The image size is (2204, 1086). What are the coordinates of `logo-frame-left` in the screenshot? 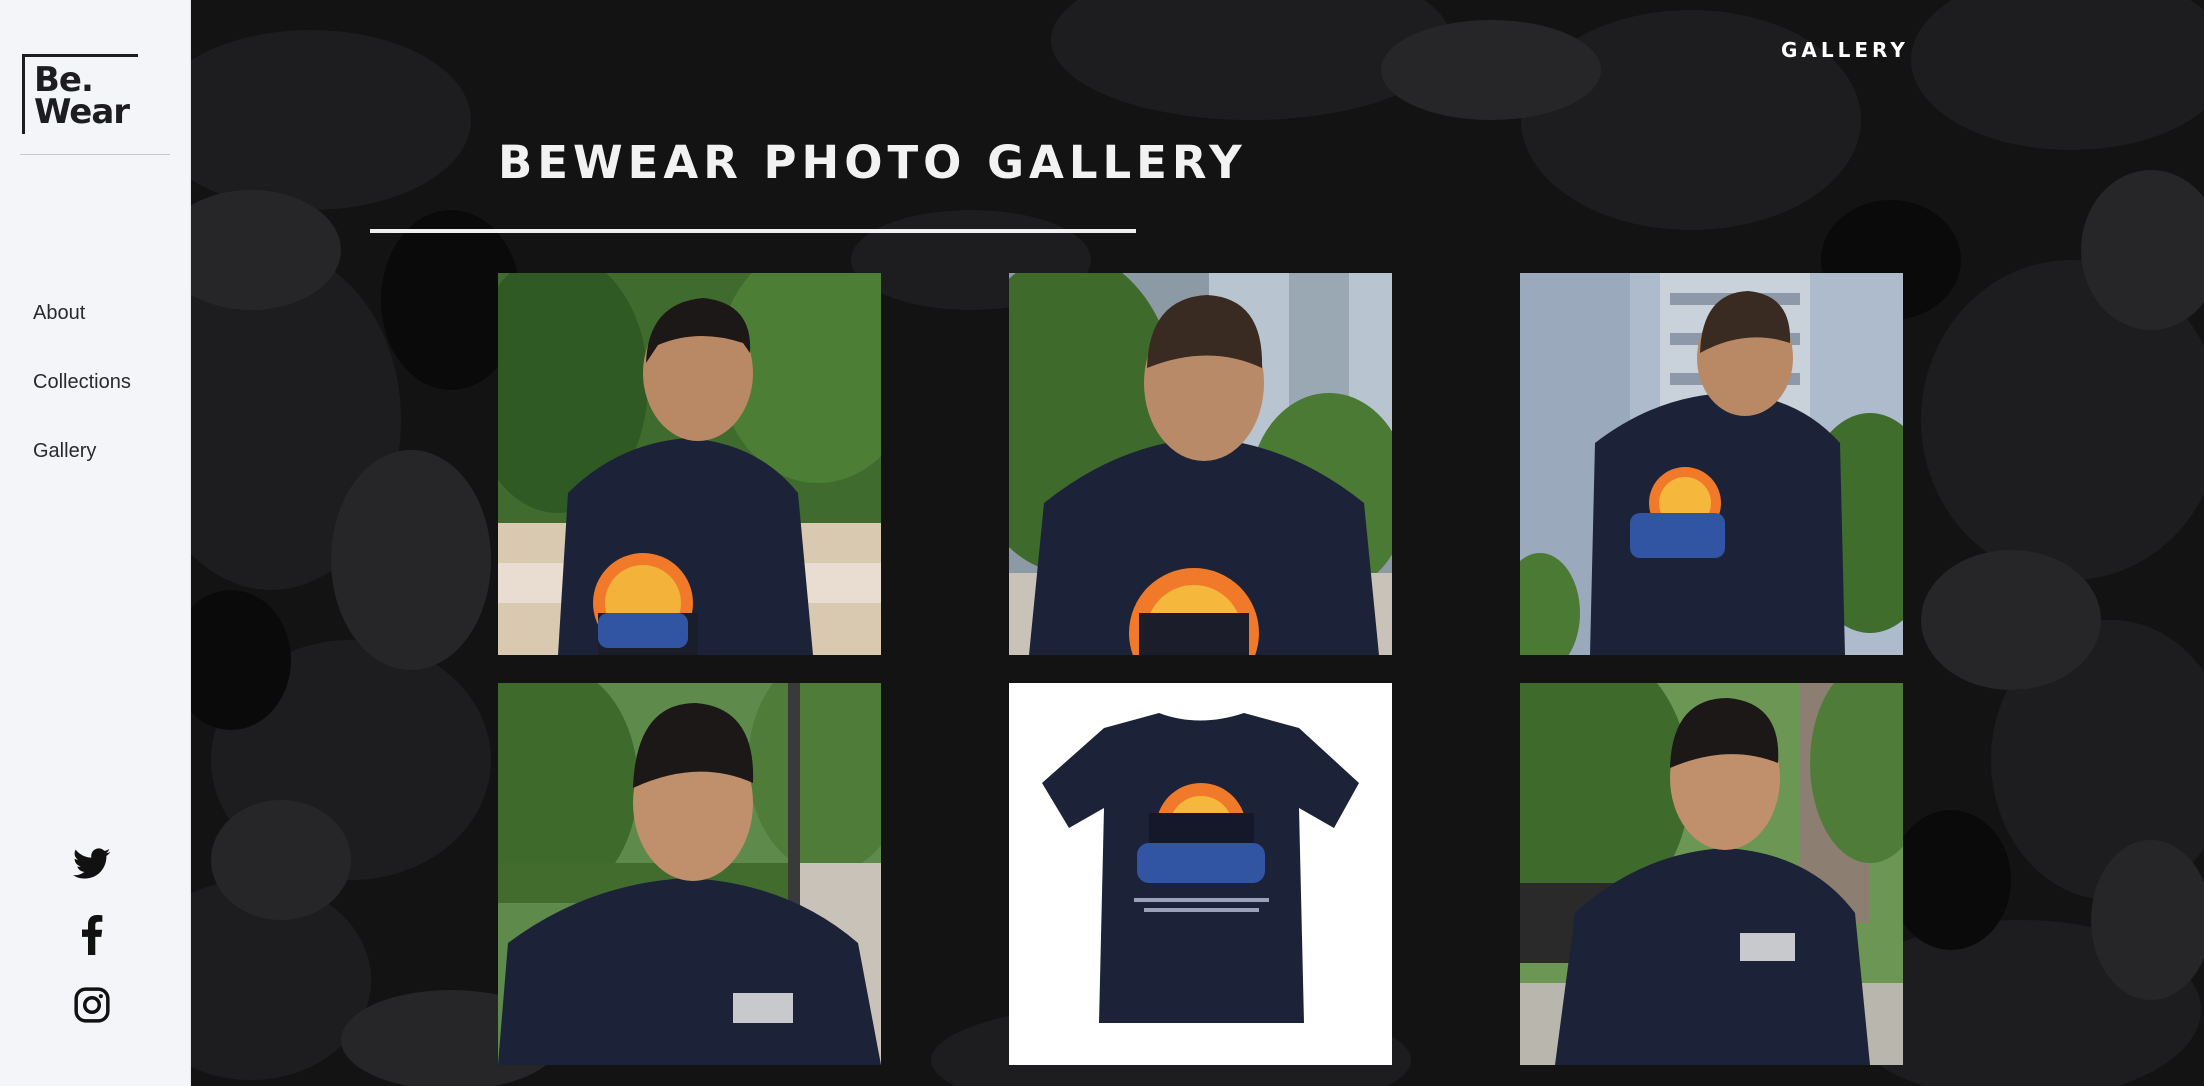 It's located at (23, 94).